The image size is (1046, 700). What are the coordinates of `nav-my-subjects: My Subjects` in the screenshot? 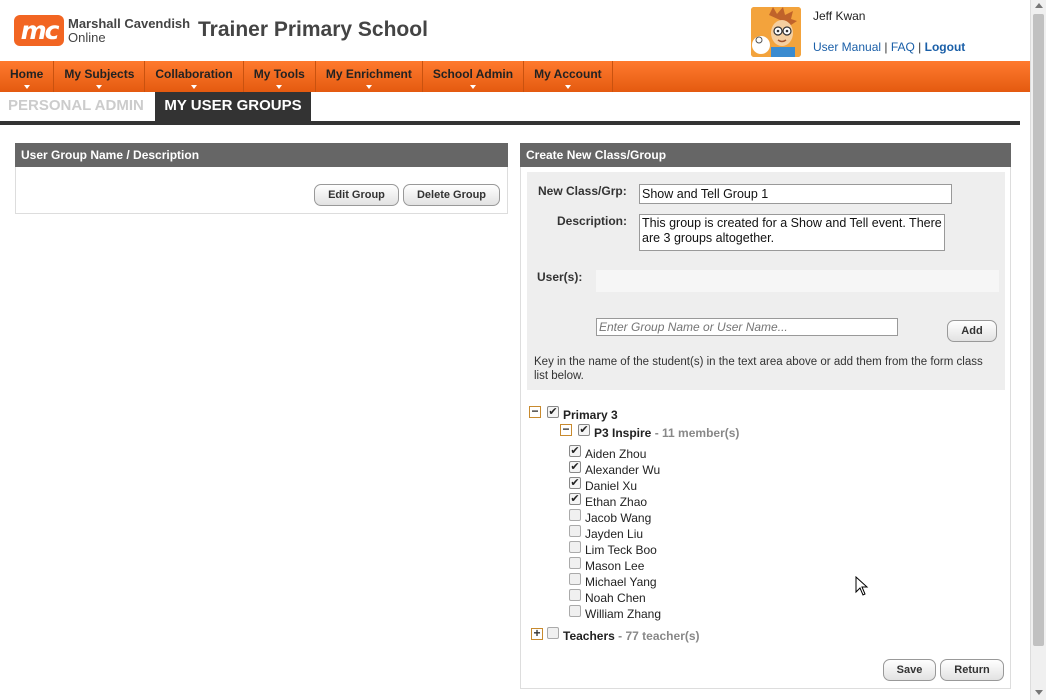 It's located at (100, 76).